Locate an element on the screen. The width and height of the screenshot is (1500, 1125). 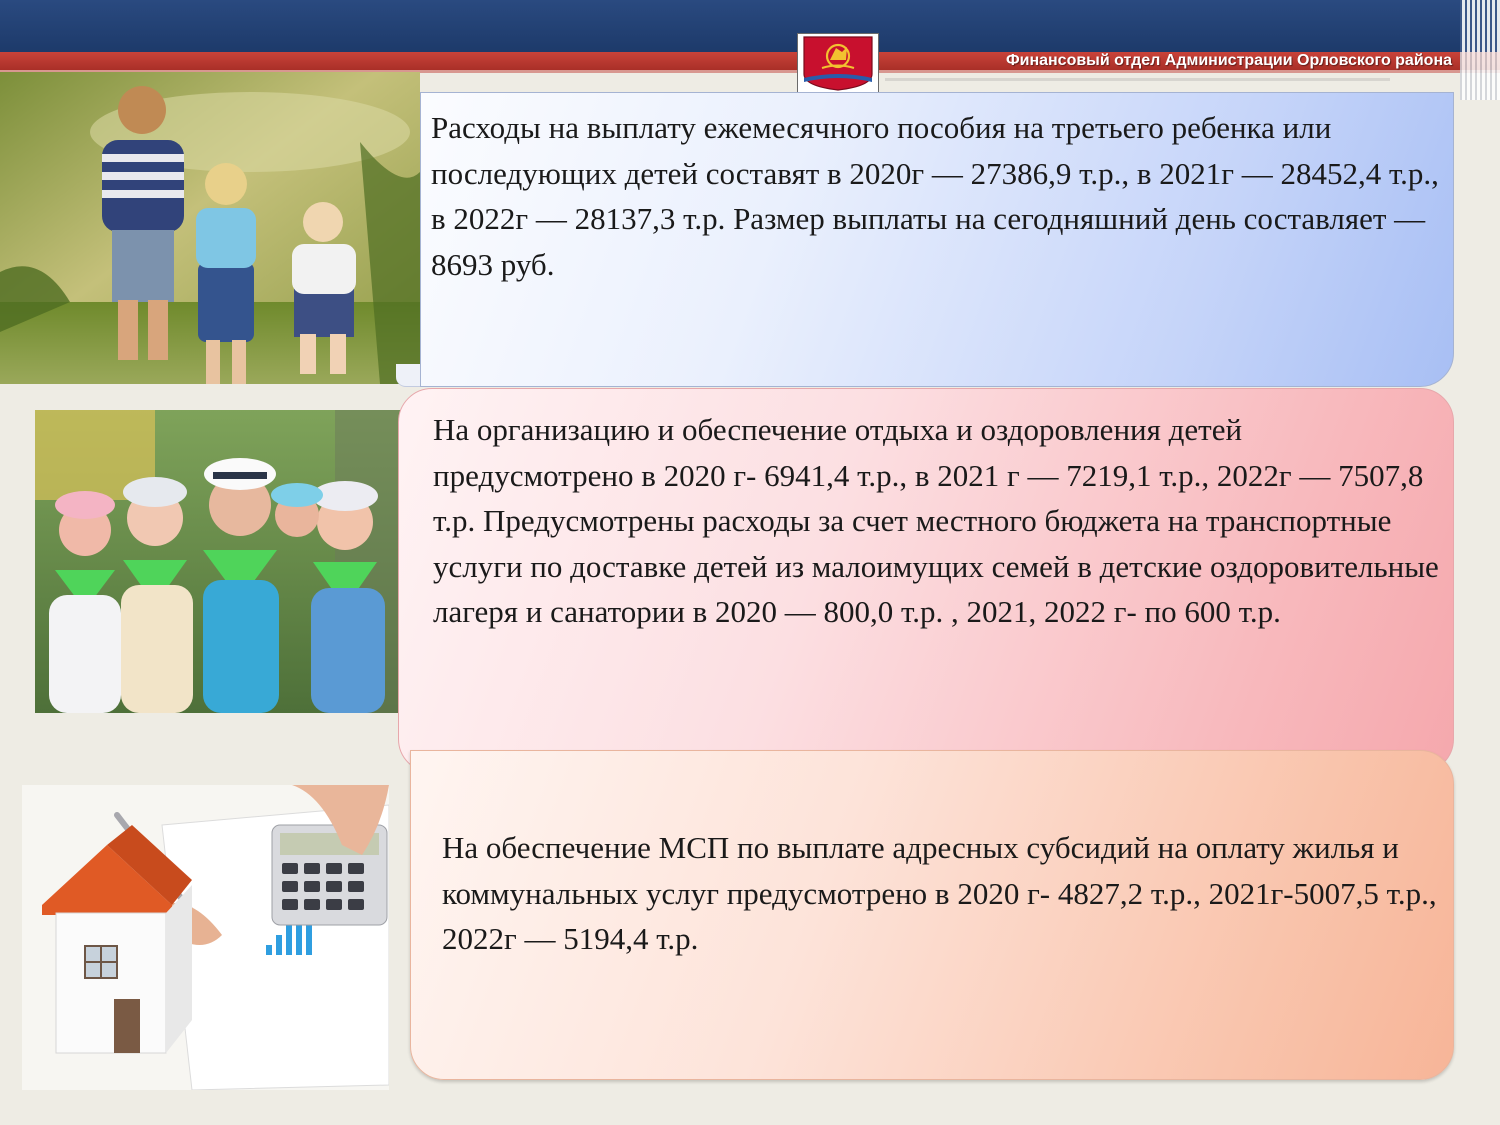
coat-of-arms-icon is located at coordinates (838, 63).